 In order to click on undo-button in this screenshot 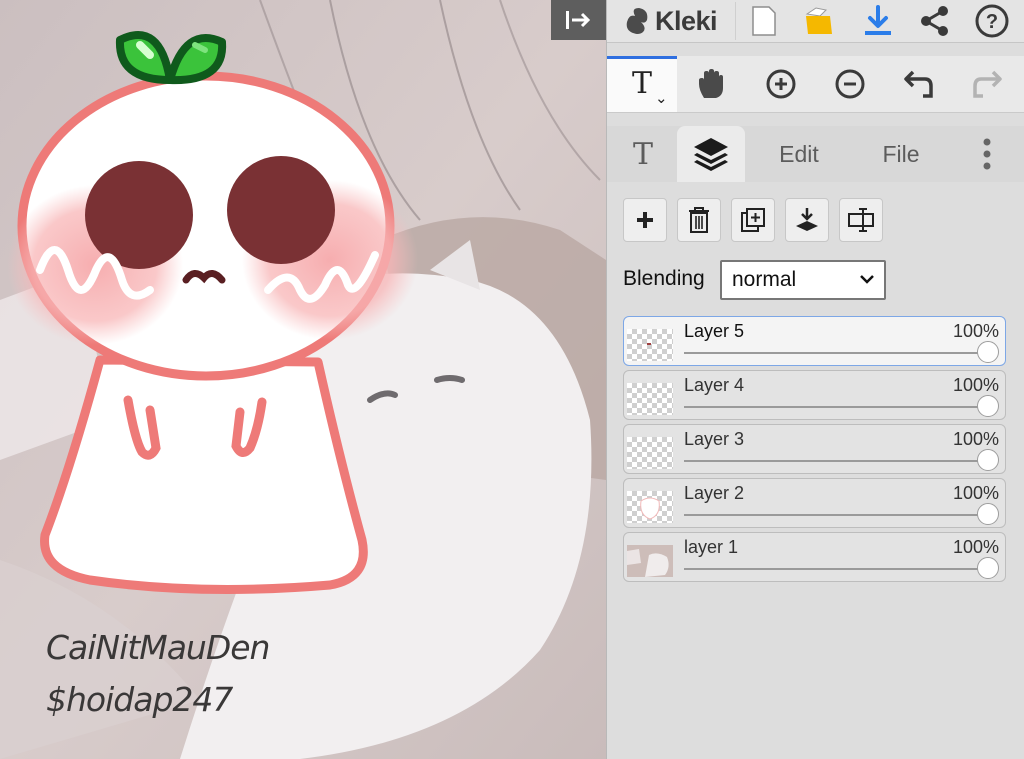, I will do `click(919, 84)`.